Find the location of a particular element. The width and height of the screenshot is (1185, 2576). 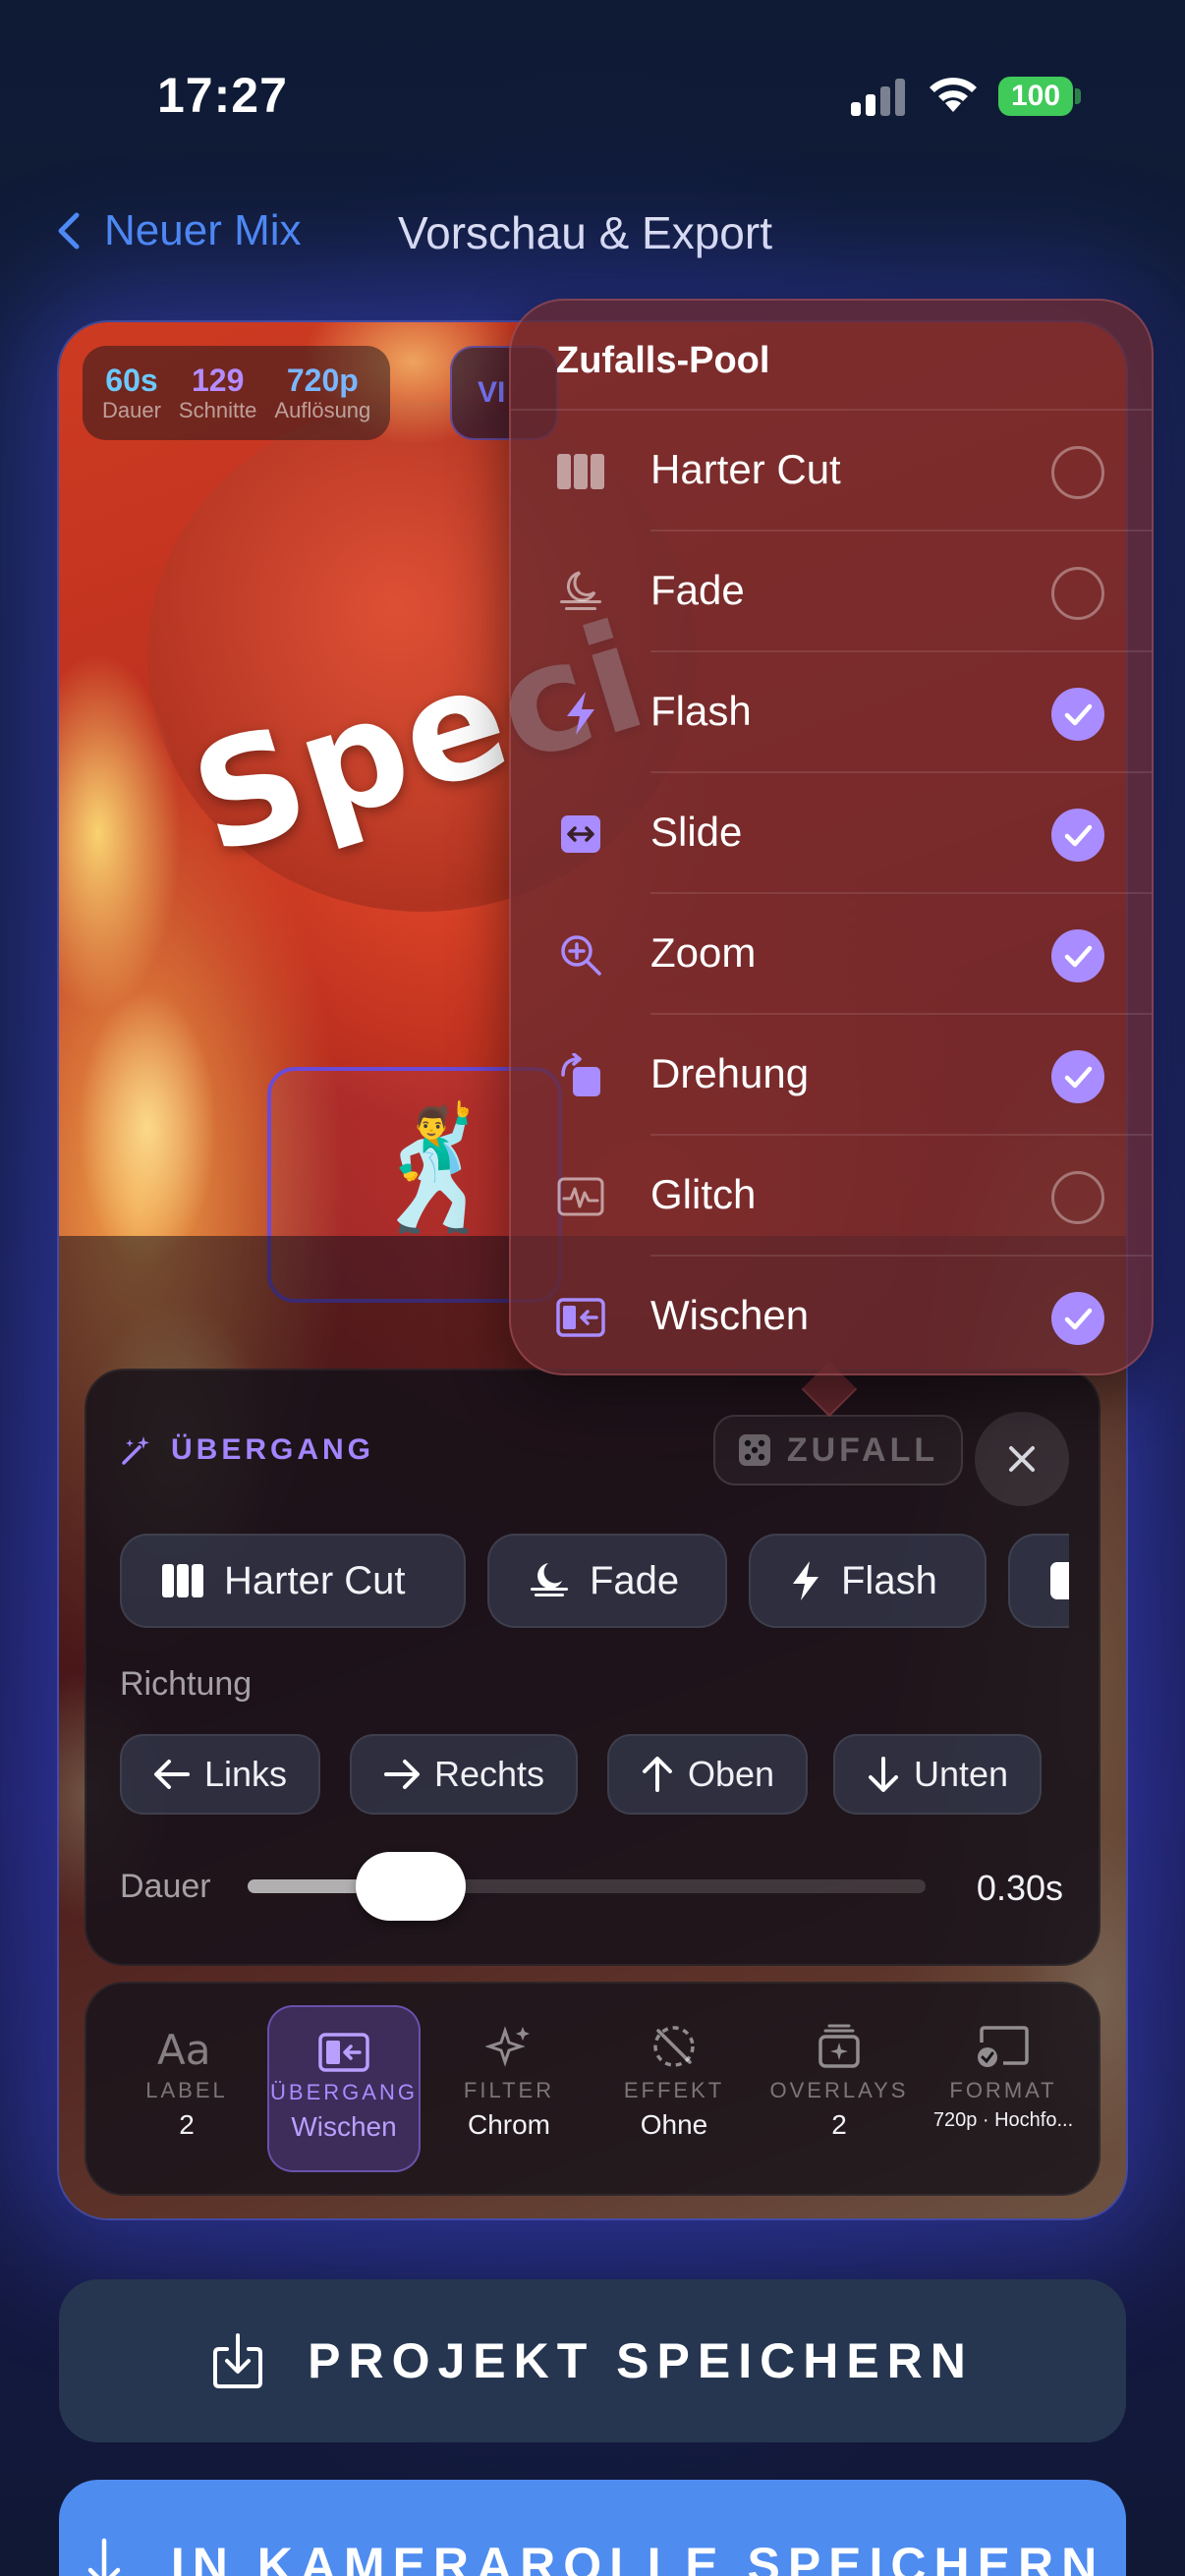

magic-wand-icon is located at coordinates (136, 1450).